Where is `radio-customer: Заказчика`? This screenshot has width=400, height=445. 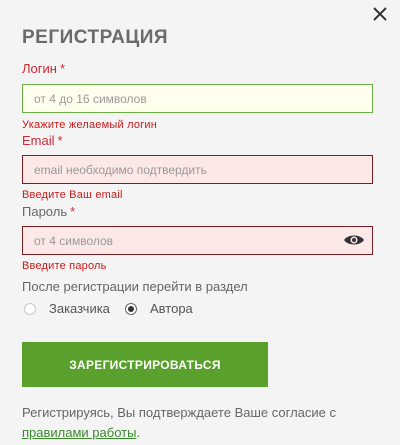
radio-customer: Заказчика is located at coordinates (67, 308).